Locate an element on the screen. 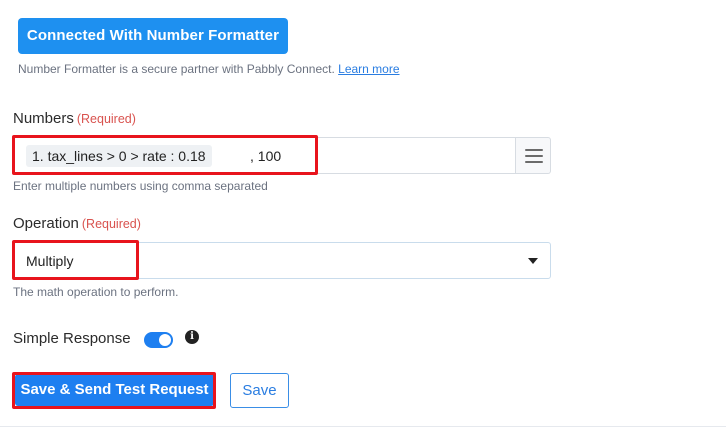  connected-button: Connected With Number Formatter is located at coordinates (153, 36).